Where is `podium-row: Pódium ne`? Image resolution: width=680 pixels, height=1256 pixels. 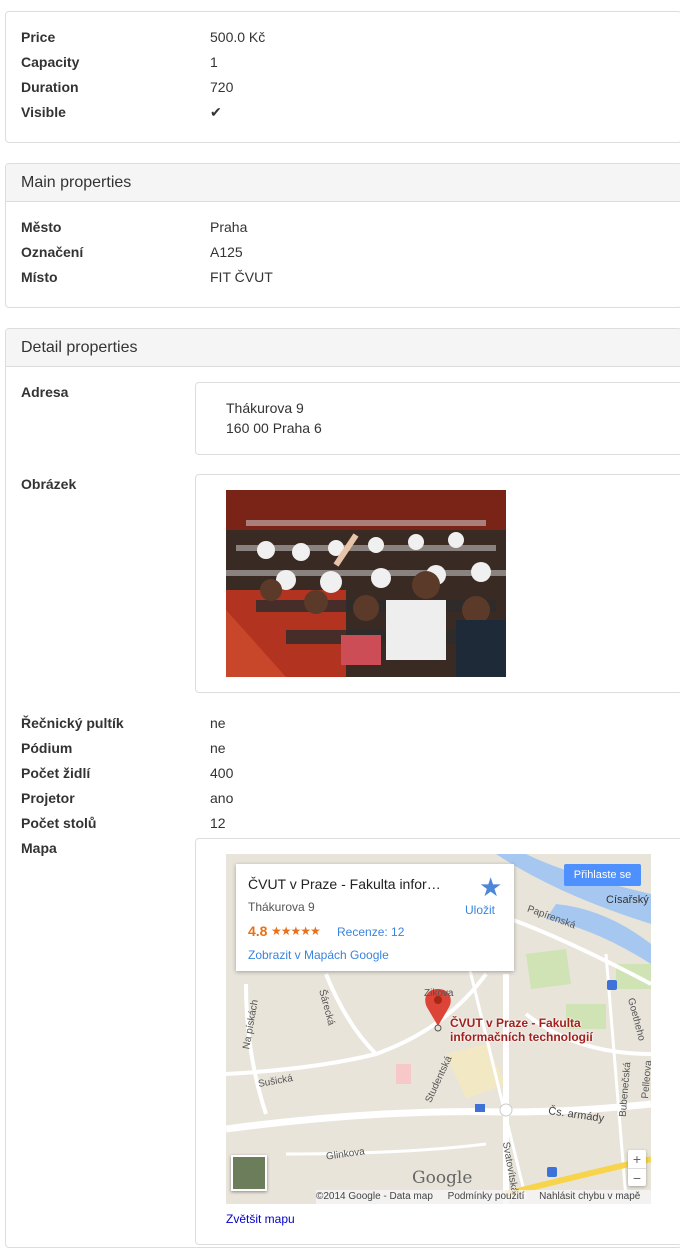
podium-row: Pódium ne is located at coordinates (221, 748).